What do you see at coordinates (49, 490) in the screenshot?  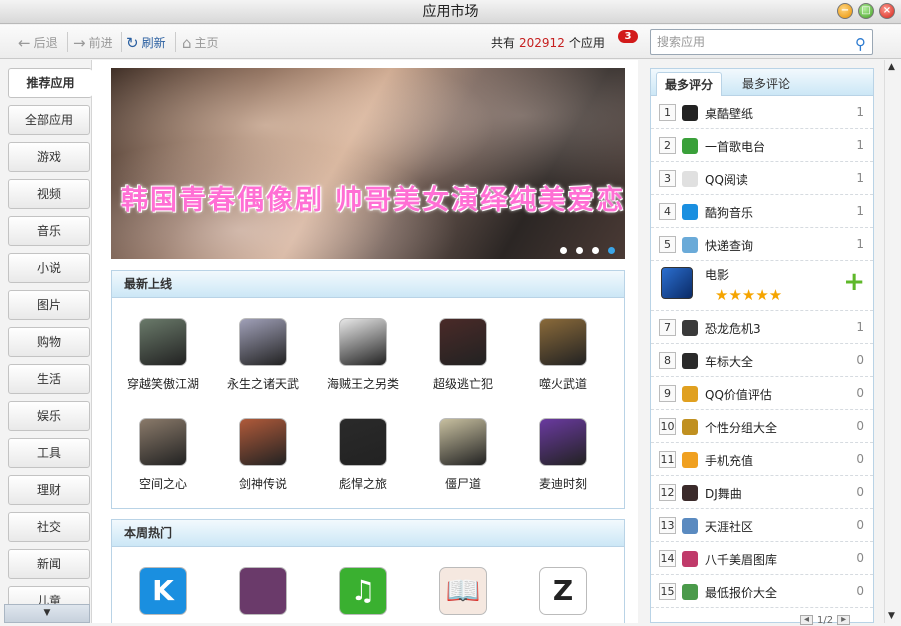 I see `sidebar-item: 理财` at bounding box center [49, 490].